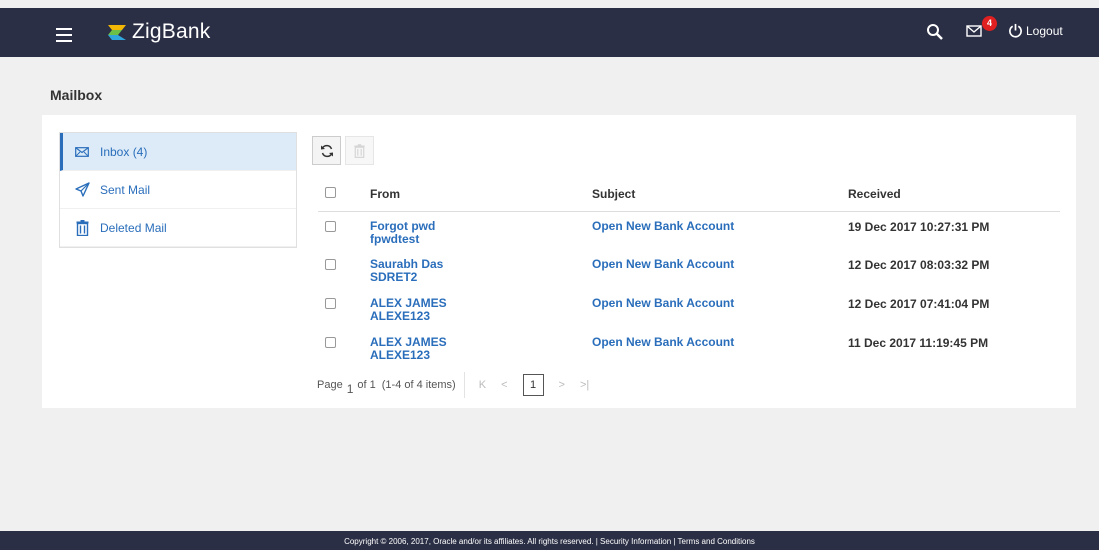 The image size is (1099, 550). What do you see at coordinates (989, 23) in the screenshot?
I see `mail-count-badge: 4` at bounding box center [989, 23].